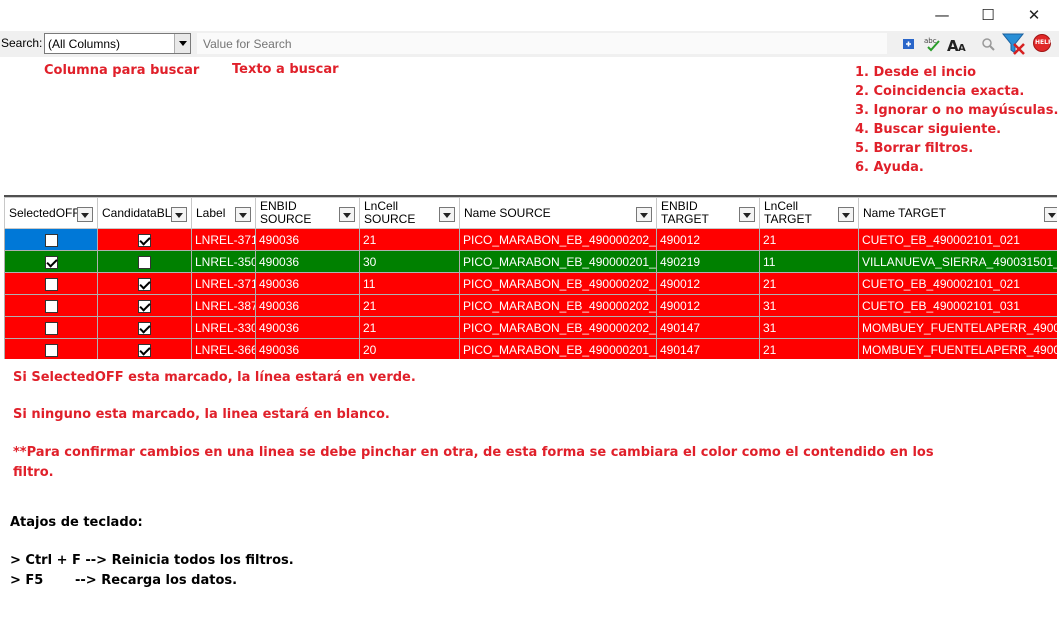 The width and height of the screenshot is (1059, 628). What do you see at coordinates (542, 43) in the screenshot?
I see `search-input` at bounding box center [542, 43].